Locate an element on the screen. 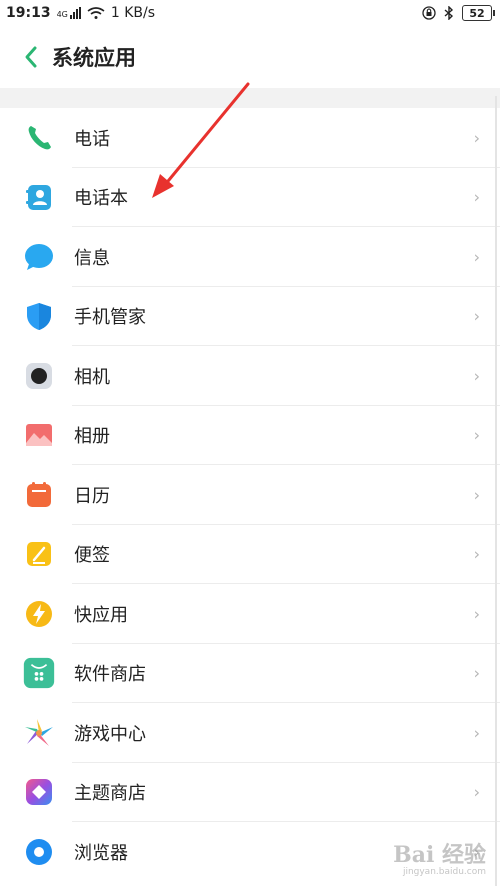 The image size is (500, 891). list-item-label: 便签 is located at coordinates (92, 556).